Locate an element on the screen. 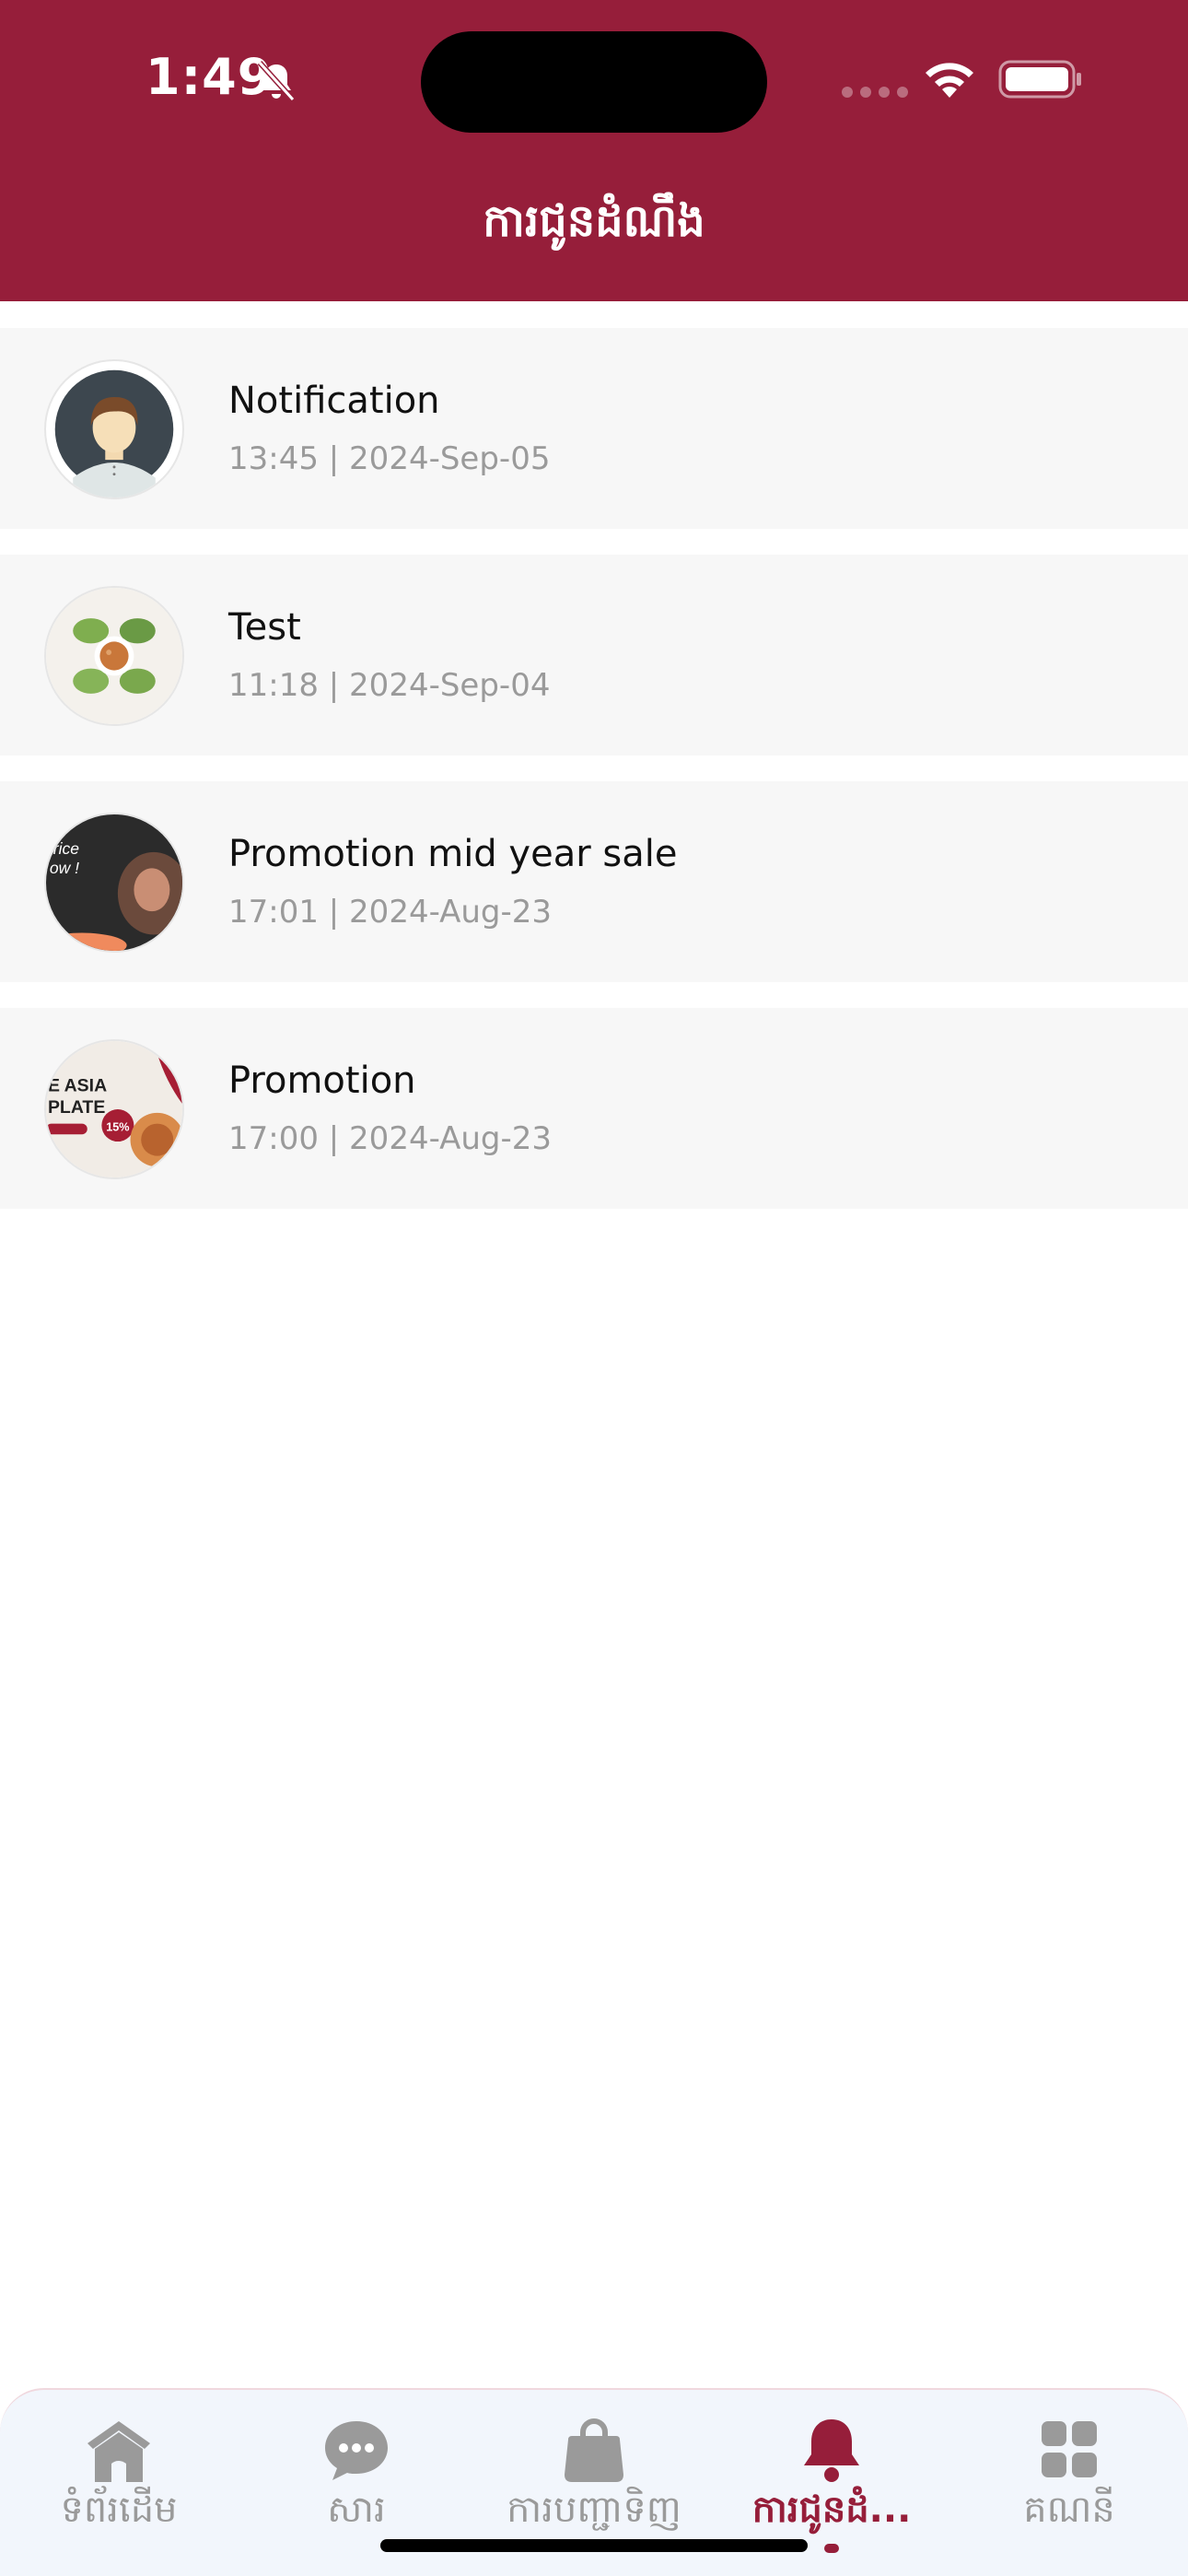 This screenshot has width=1188, height=2576. food-plate-image is located at coordinates (114, 656).